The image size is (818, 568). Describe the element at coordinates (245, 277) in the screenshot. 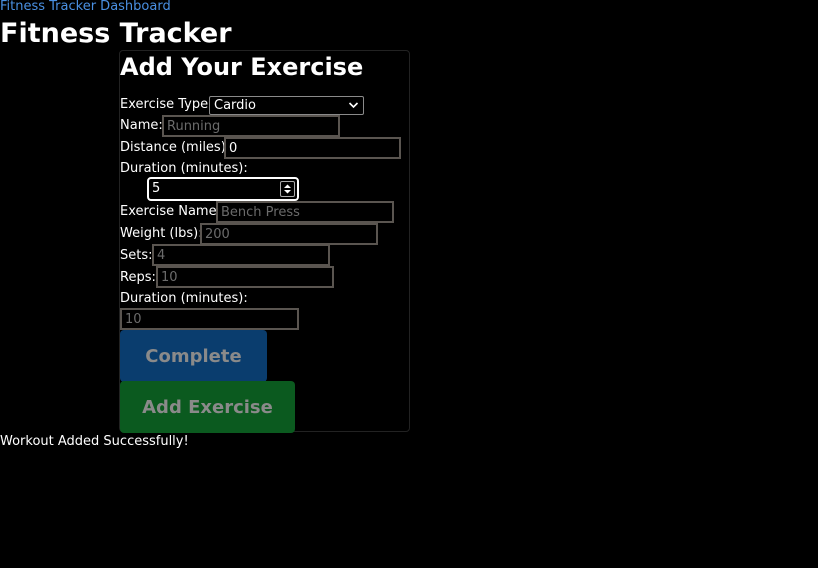

I see `reps-input` at that location.